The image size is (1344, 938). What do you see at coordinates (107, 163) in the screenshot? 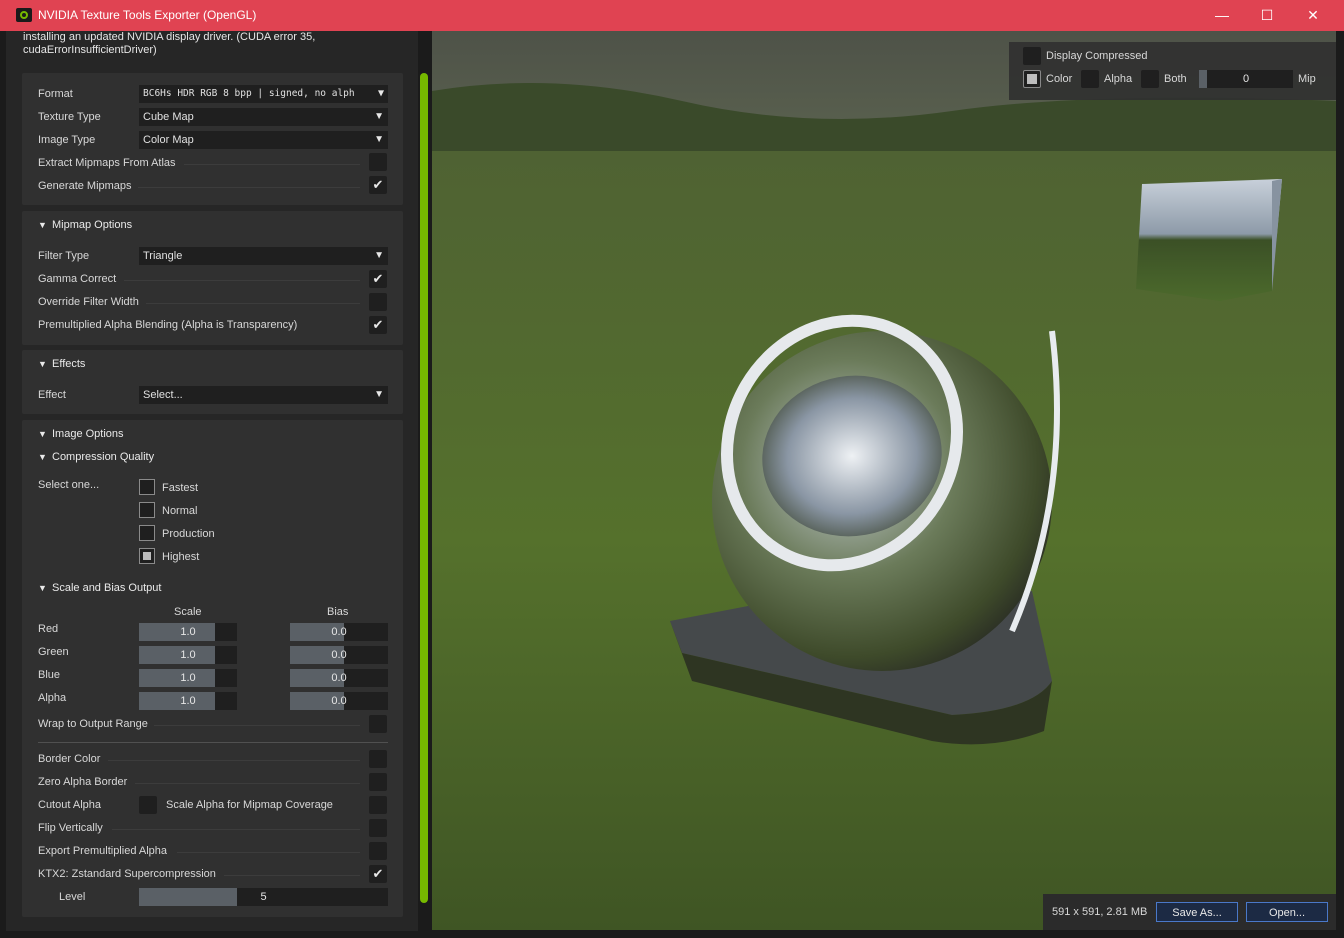
I see `extract-mipmaps-label: Extract Mipmaps From Atlas` at bounding box center [107, 163].